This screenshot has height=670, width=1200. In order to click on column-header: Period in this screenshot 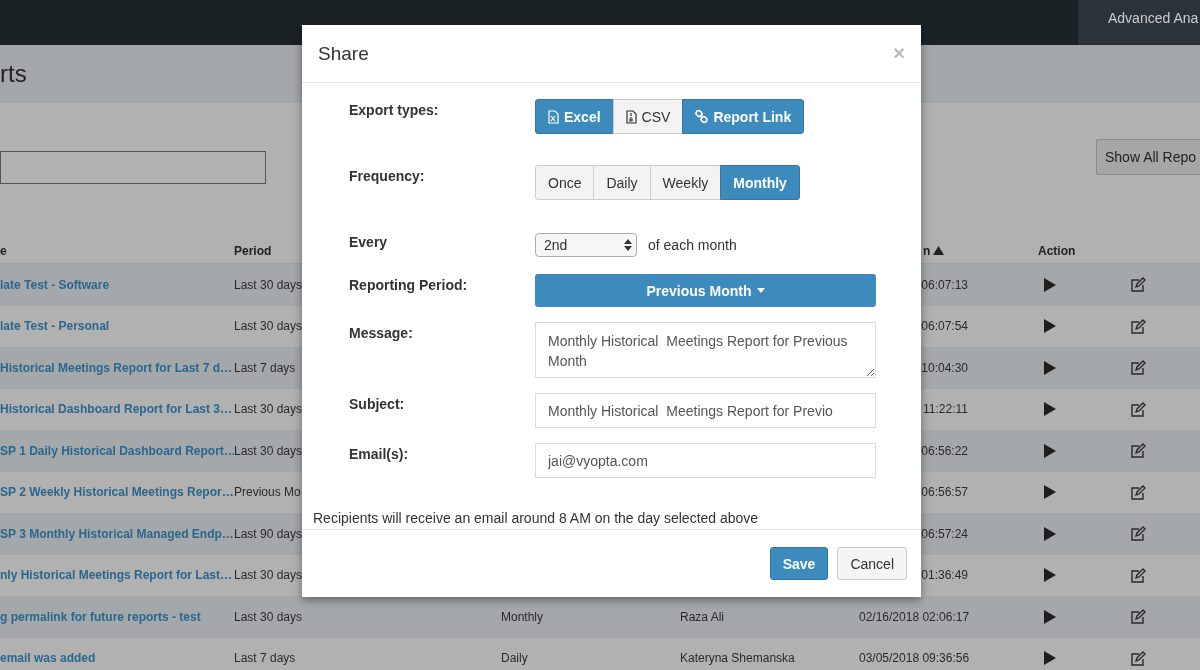, I will do `click(253, 250)`.